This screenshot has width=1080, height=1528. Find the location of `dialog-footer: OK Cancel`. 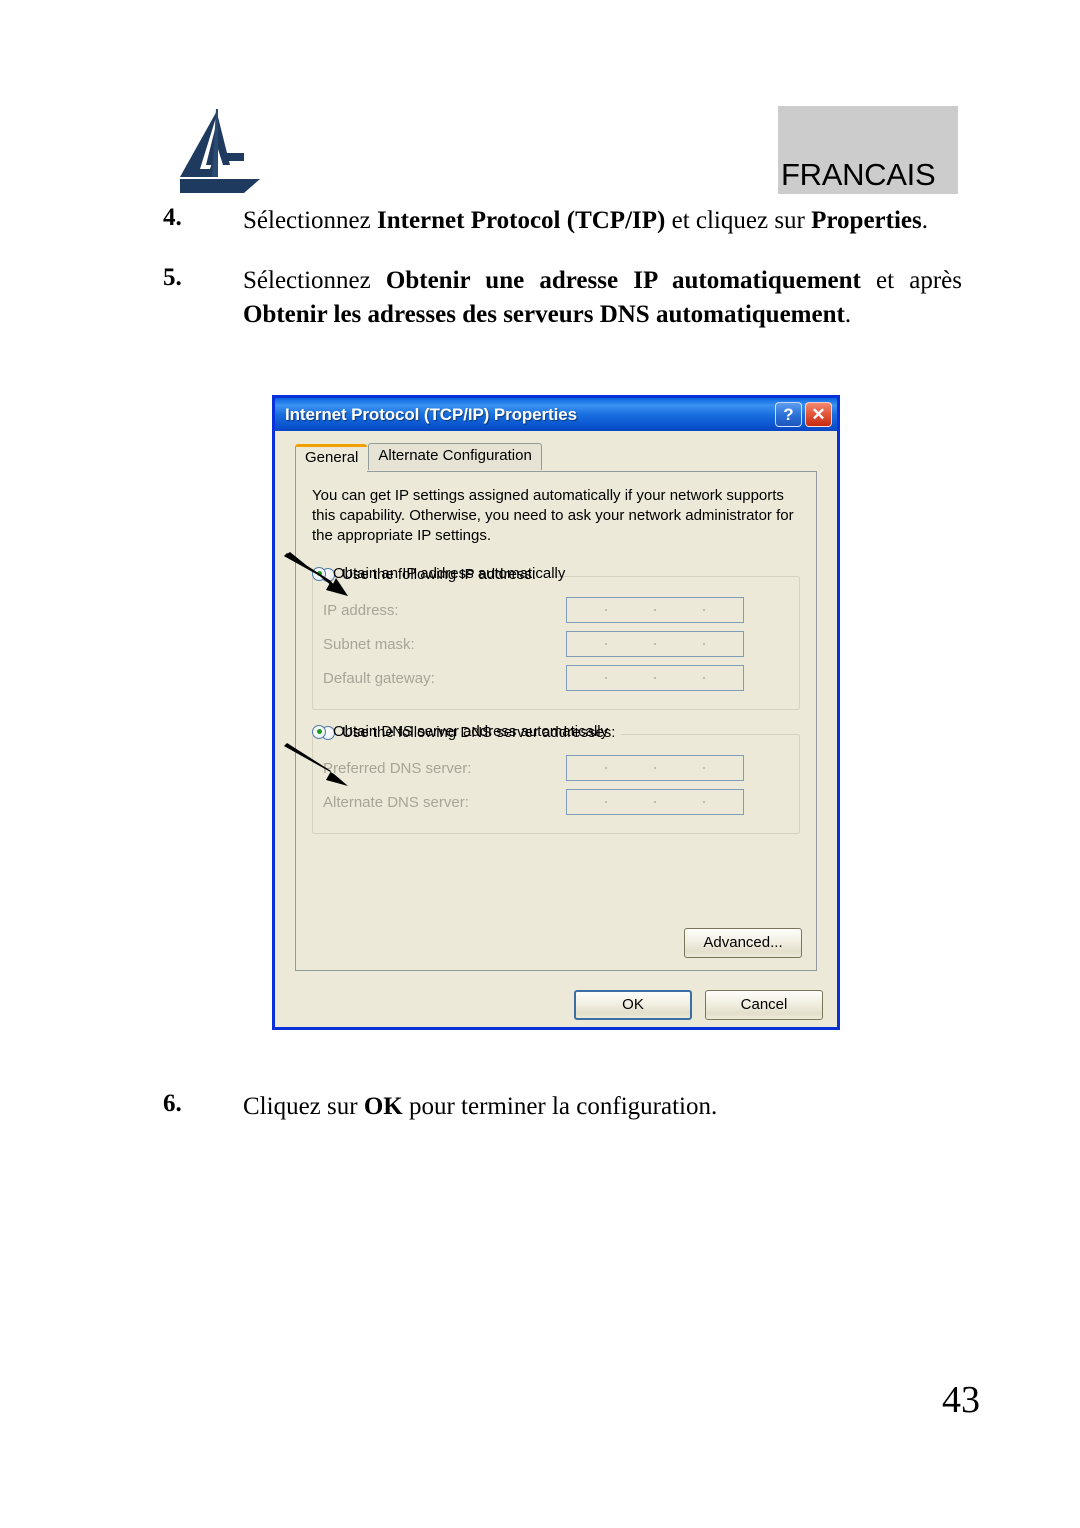

dialog-footer: OK Cancel is located at coordinates (698, 1005).